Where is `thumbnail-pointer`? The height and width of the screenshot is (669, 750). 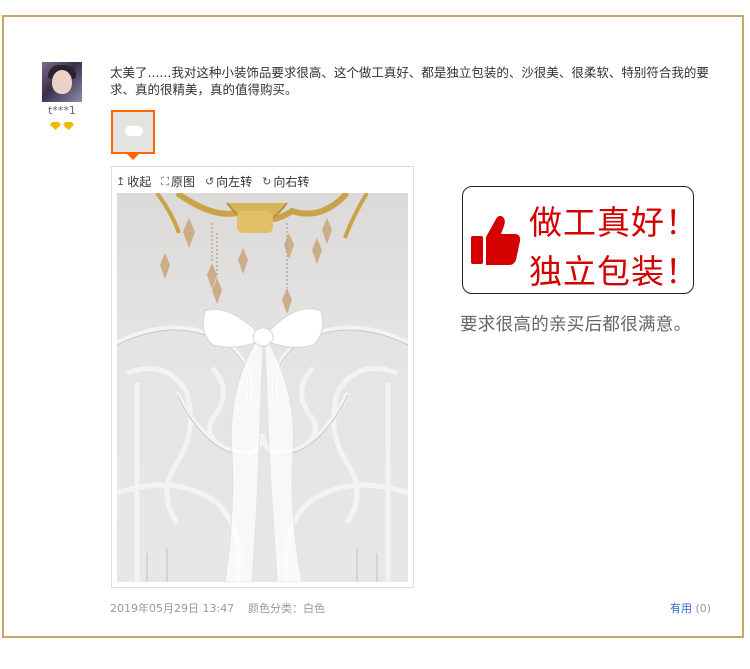 thumbnail-pointer is located at coordinates (133, 157).